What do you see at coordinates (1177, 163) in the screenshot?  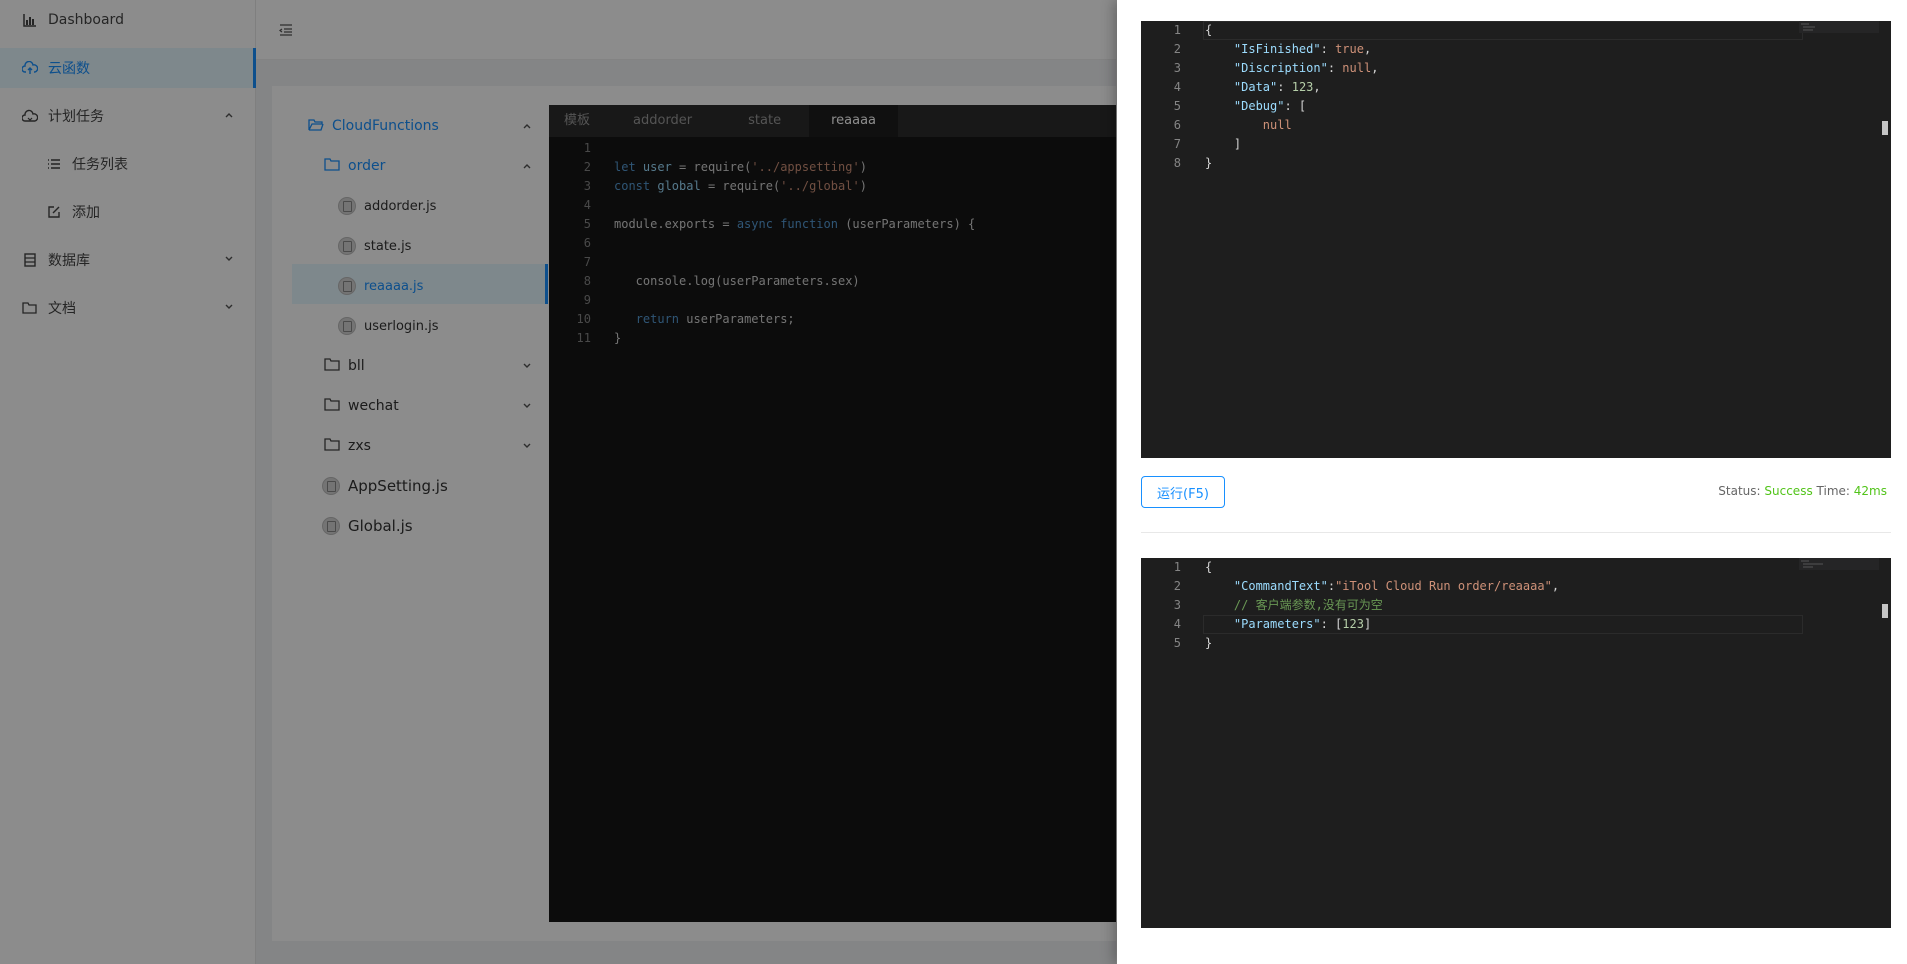 I see `line-number: 8` at bounding box center [1177, 163].